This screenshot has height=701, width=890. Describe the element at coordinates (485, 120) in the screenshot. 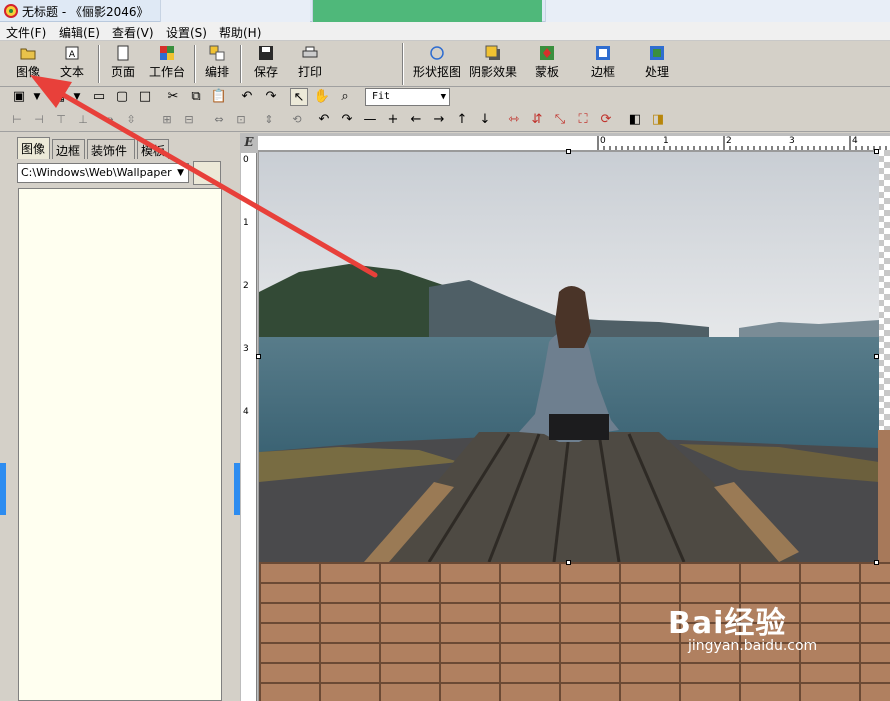

I see `arrow-down-icon: ↓` at that location.